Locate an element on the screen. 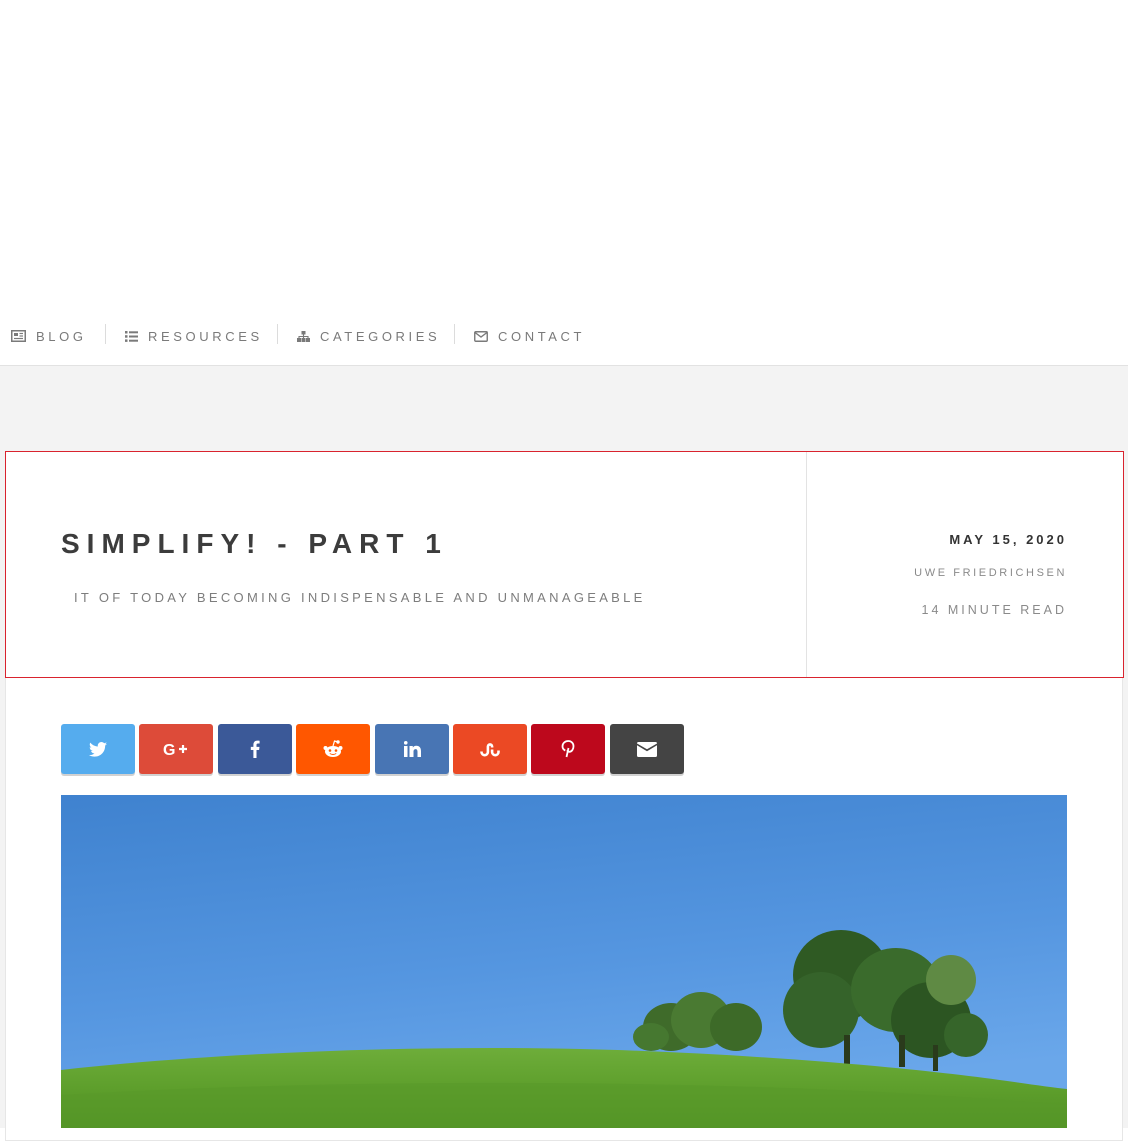 The image size is (1128, 1141). svg-text: G is located at coordinates (169, 749).